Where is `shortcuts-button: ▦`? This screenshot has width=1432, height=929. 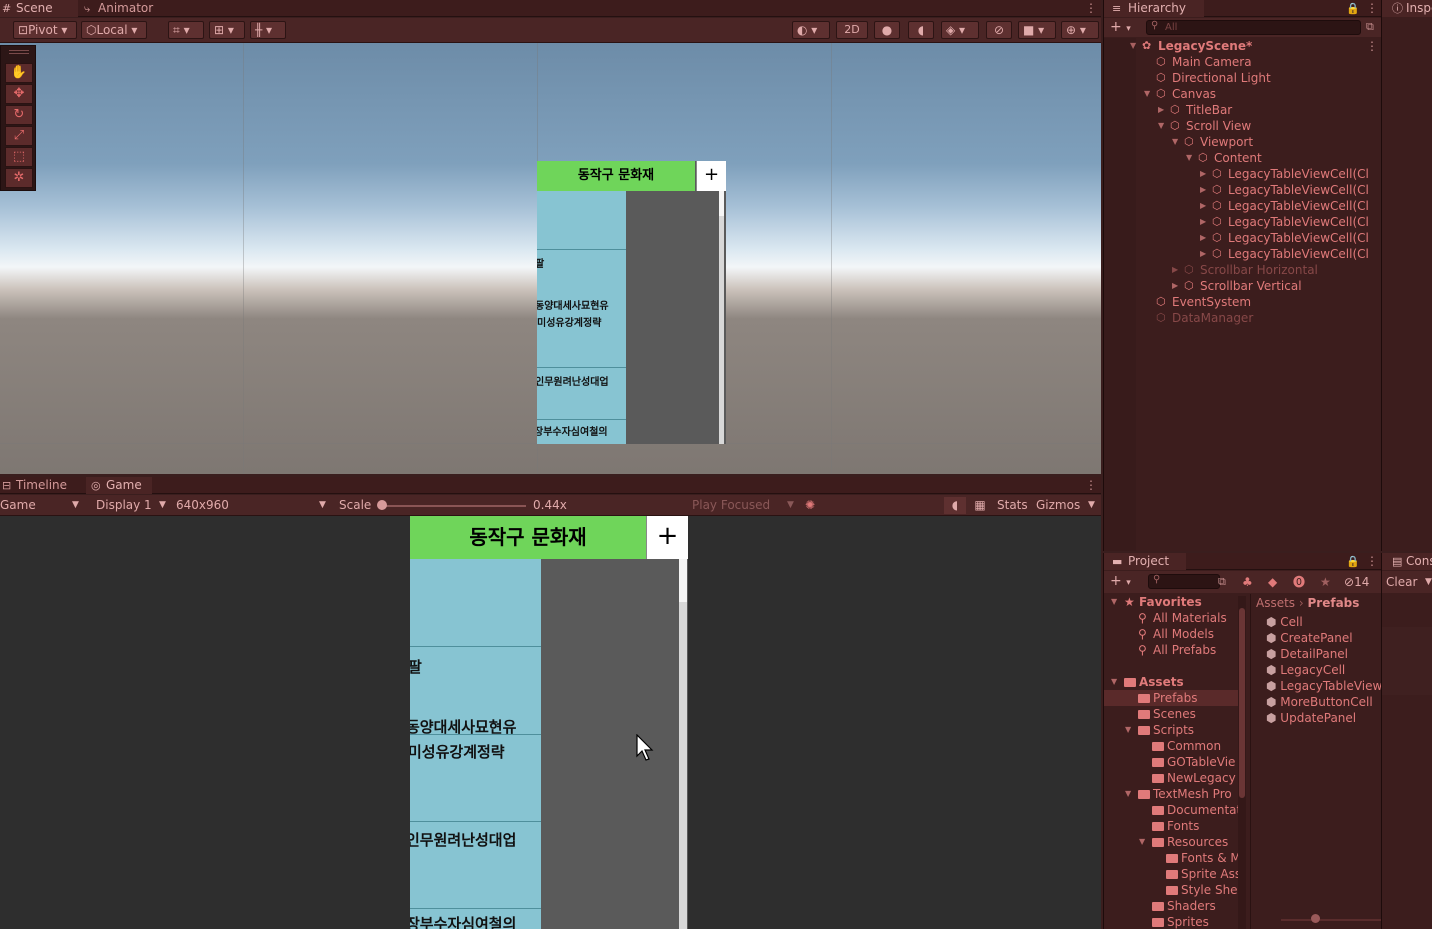 shortcuts-button: ▦ is located at coordinates (980, 505).